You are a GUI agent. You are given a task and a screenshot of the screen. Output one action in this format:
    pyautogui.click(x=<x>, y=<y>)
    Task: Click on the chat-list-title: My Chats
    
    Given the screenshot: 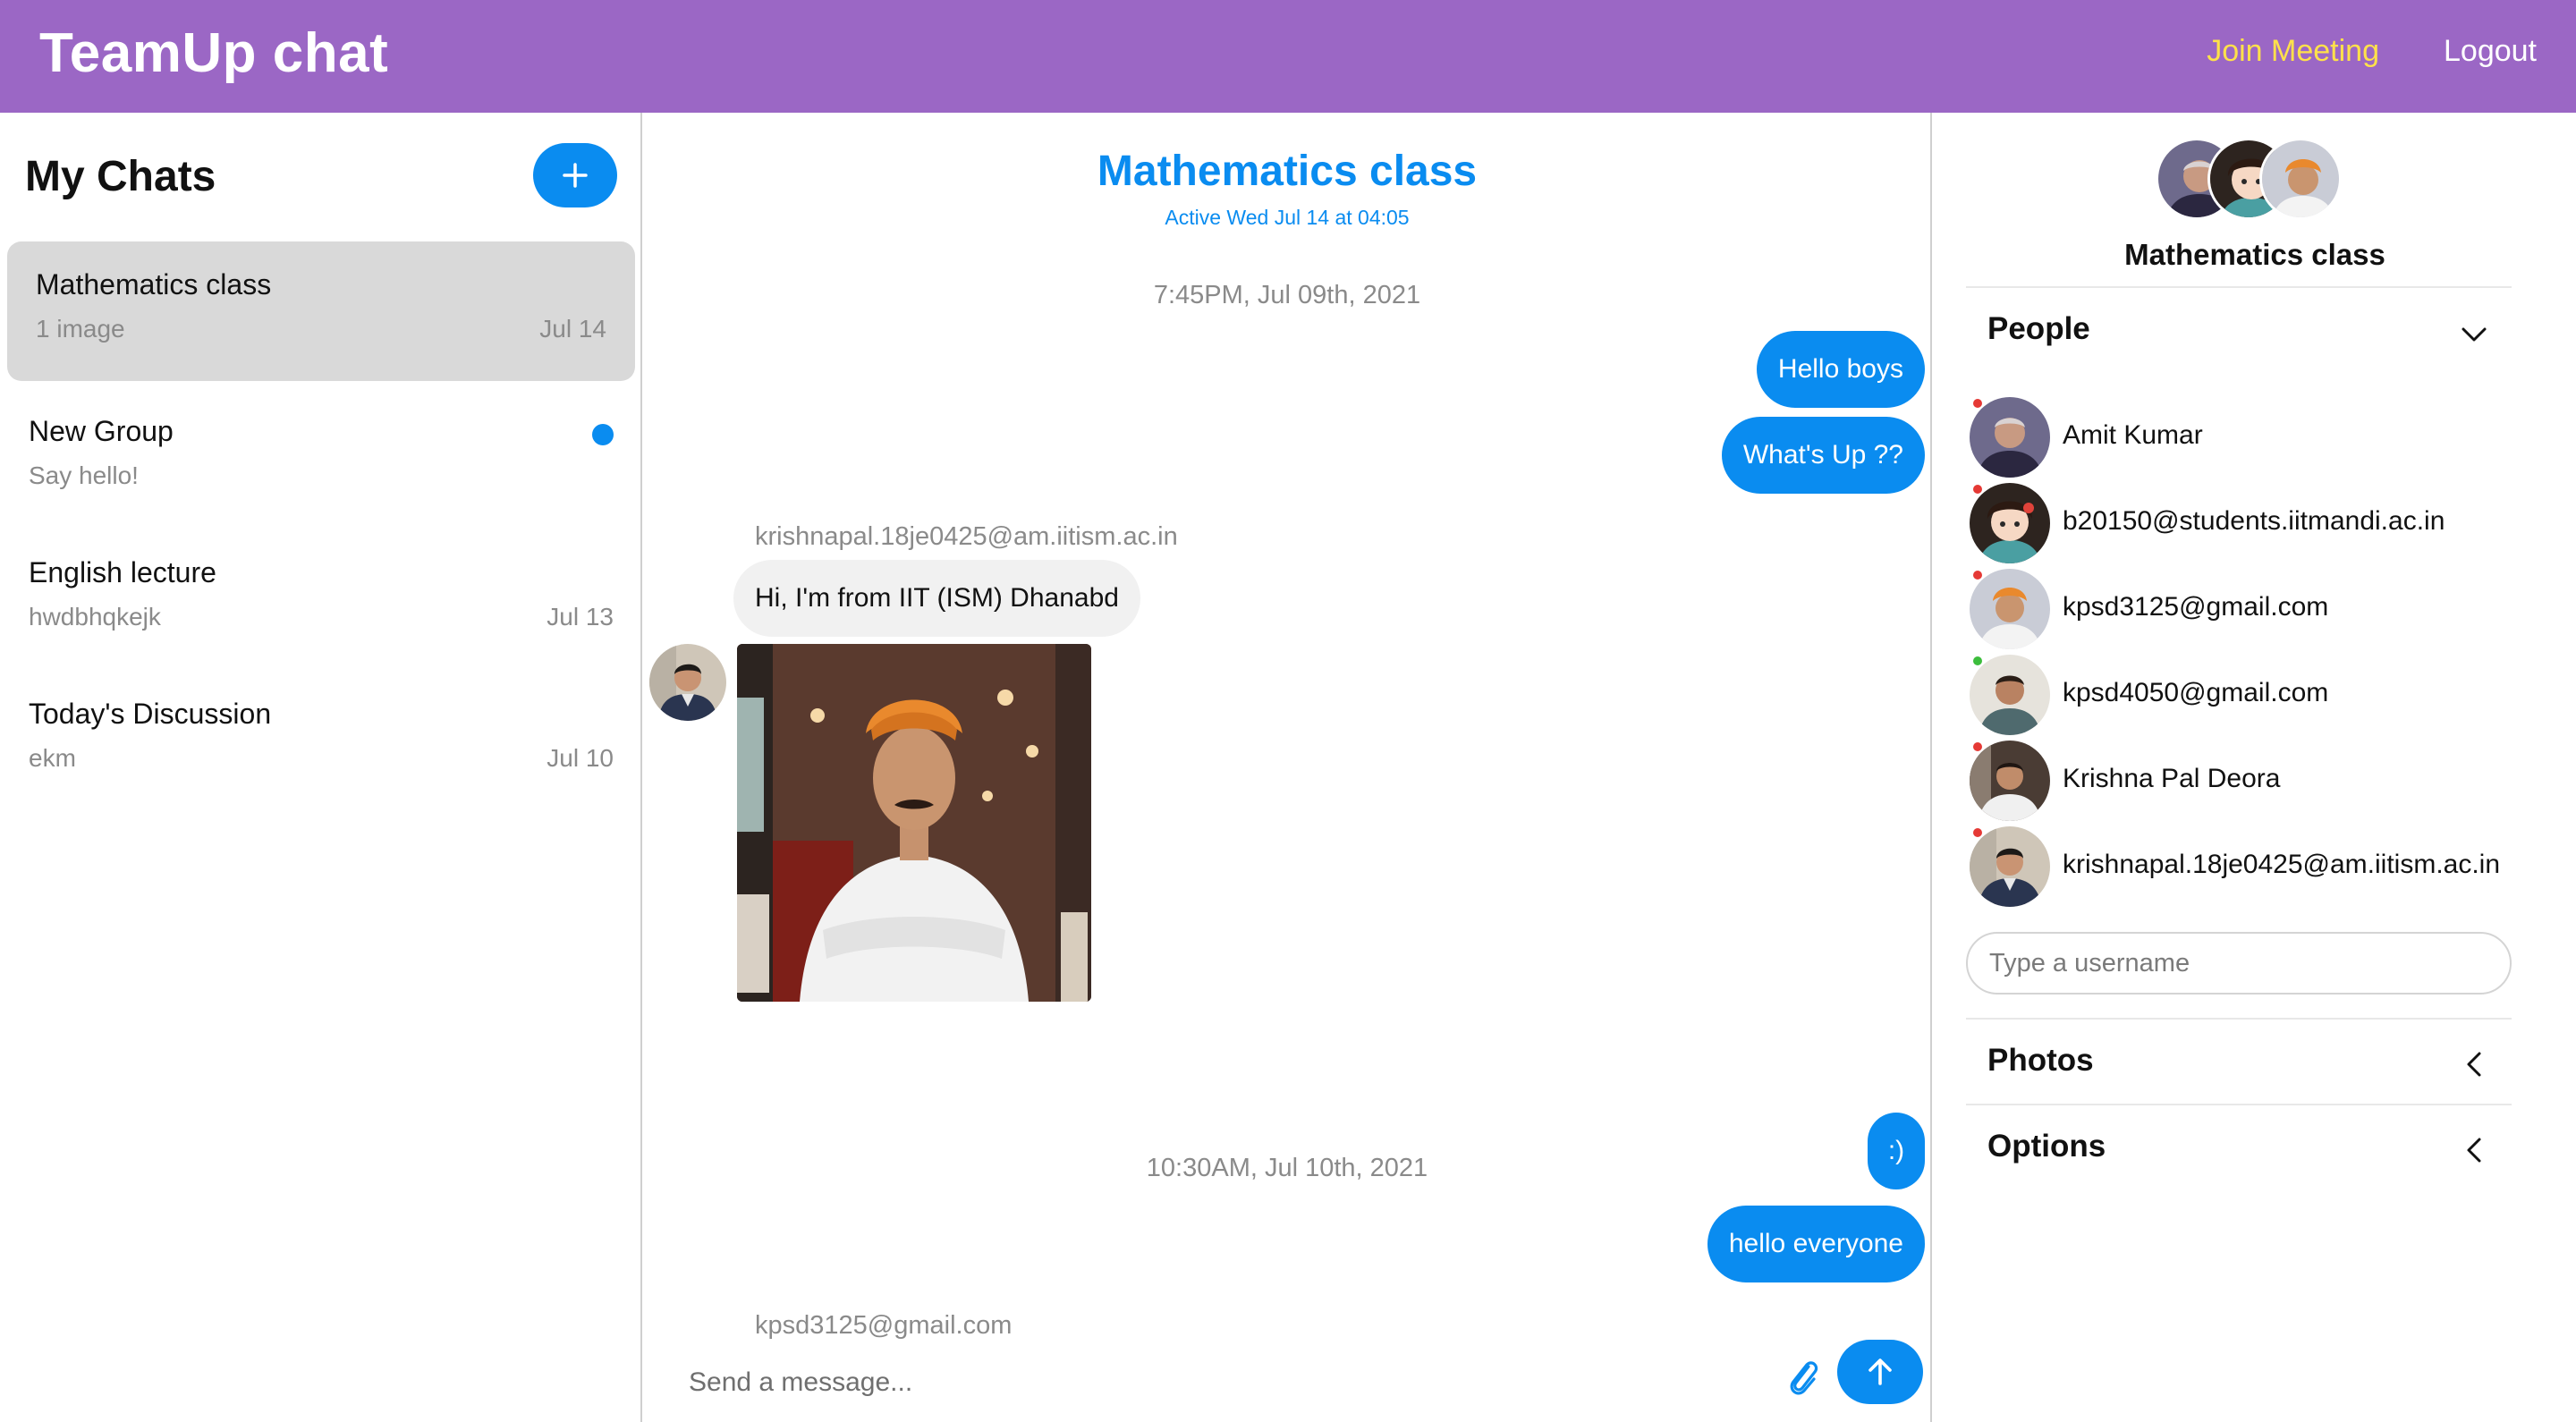 What is the action you would take?
    pyautogui.click(x=120, y=176)
    